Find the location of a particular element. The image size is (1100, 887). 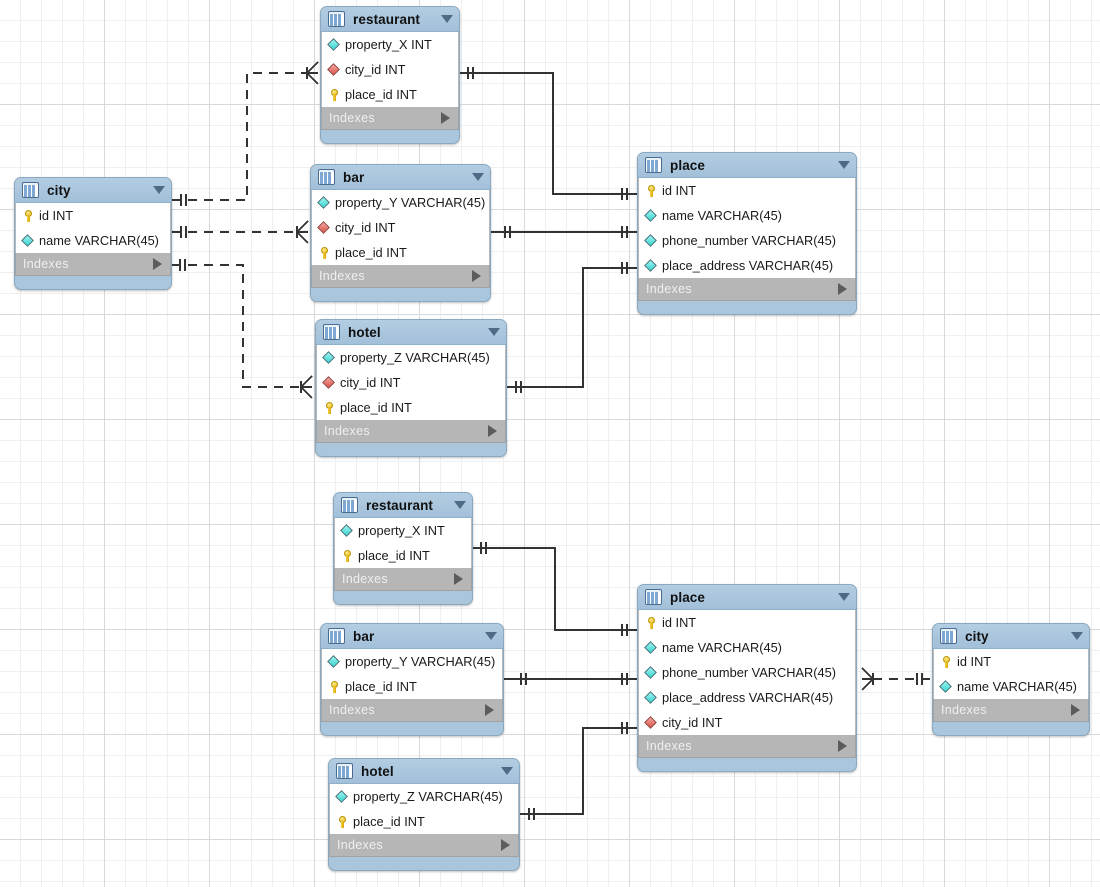

table-title: bar is located at coordinates (364, 636).